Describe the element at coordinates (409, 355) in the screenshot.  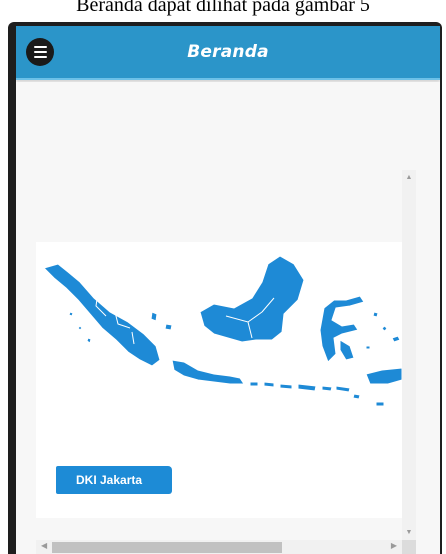
I see `vertical-scrollbar: ▲ ▼` at that location.